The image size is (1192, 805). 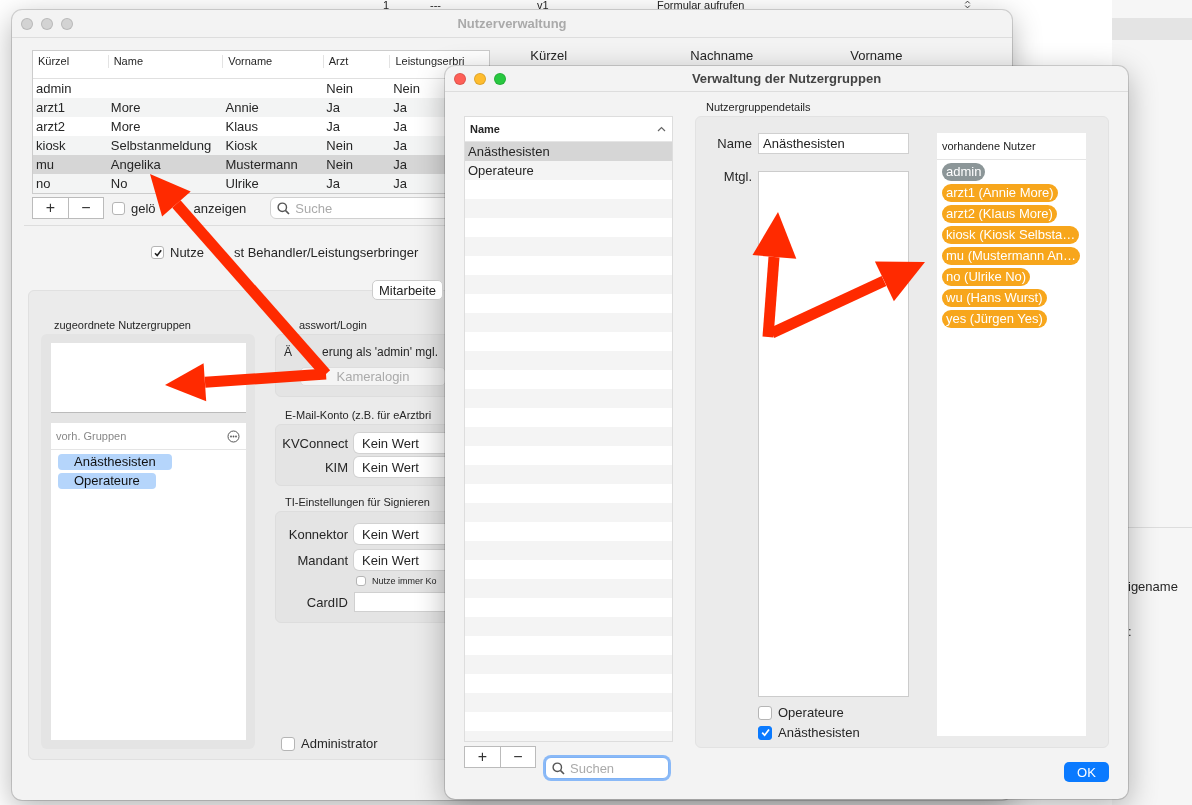 What do you see at coordinates (119, 183) in the screenshot?
I see `table-cell-text: No` at bounding box center [119, 183].